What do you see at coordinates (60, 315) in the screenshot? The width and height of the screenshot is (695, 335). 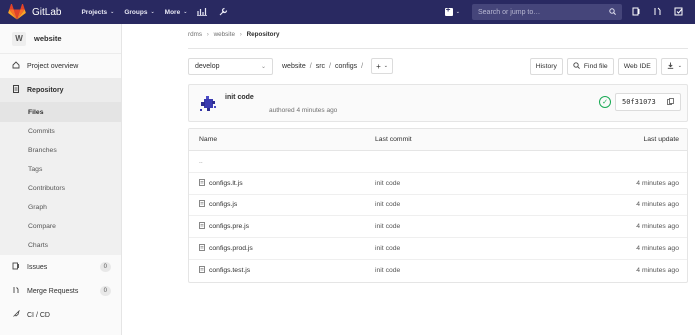 I see `sidebar-item-cicd: CI / CD` at bounding box center [60, 315].